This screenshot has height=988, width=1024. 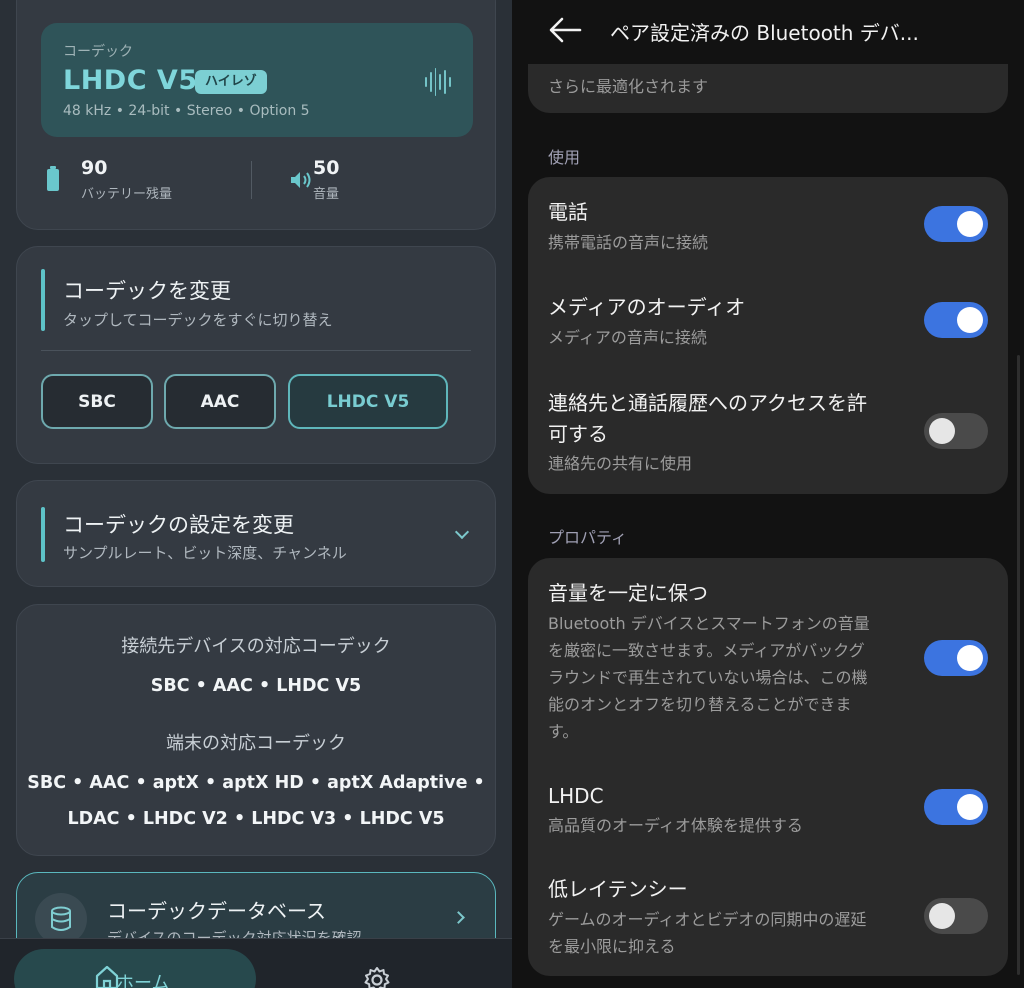 I want to click on battery-icon, so click(x=53, y=178).